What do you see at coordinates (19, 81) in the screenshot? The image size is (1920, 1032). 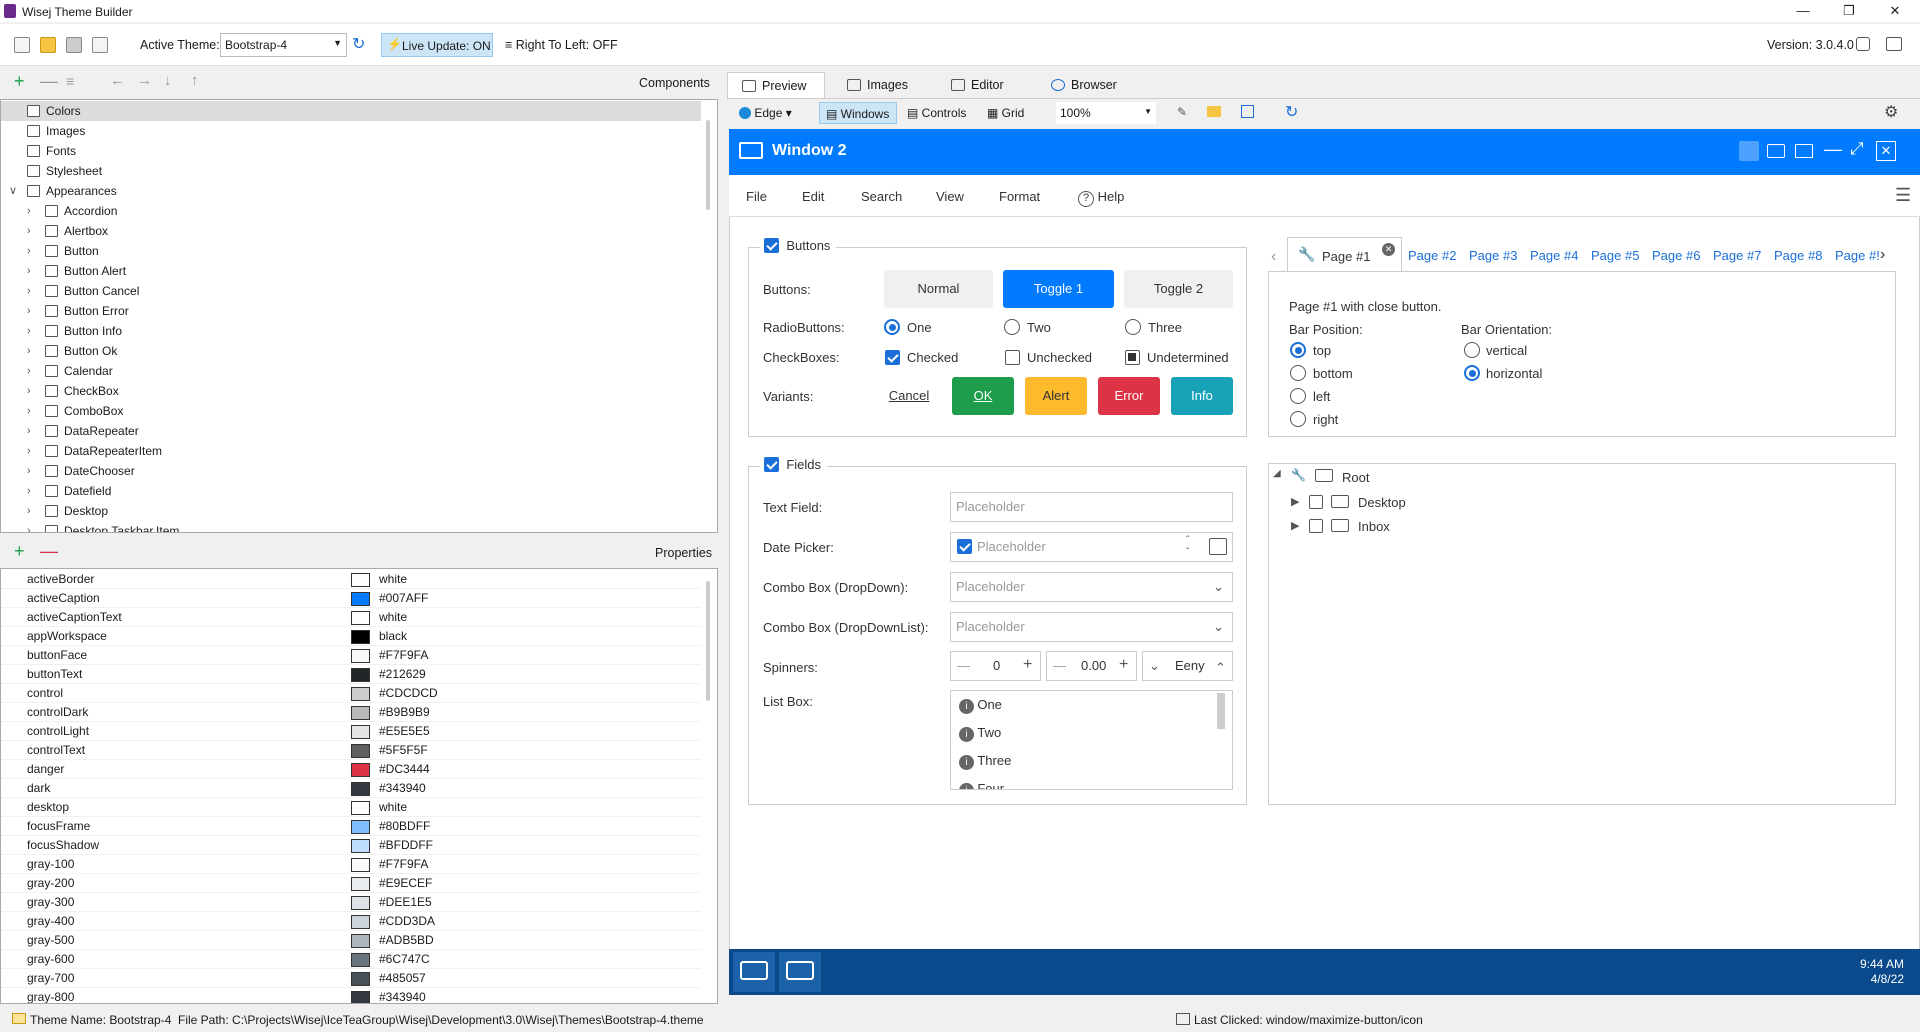 I see `add-icon: +` at bounding box center [19, 81].